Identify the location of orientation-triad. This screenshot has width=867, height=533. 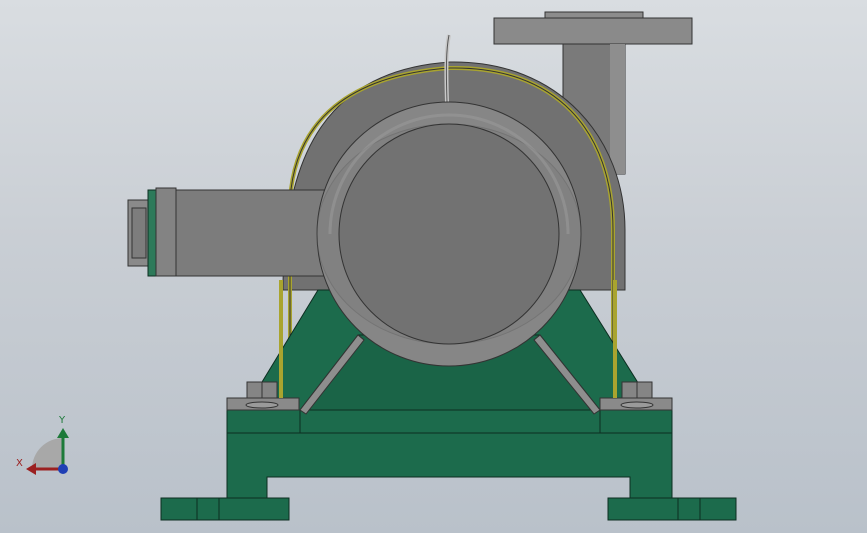
(47, 451).